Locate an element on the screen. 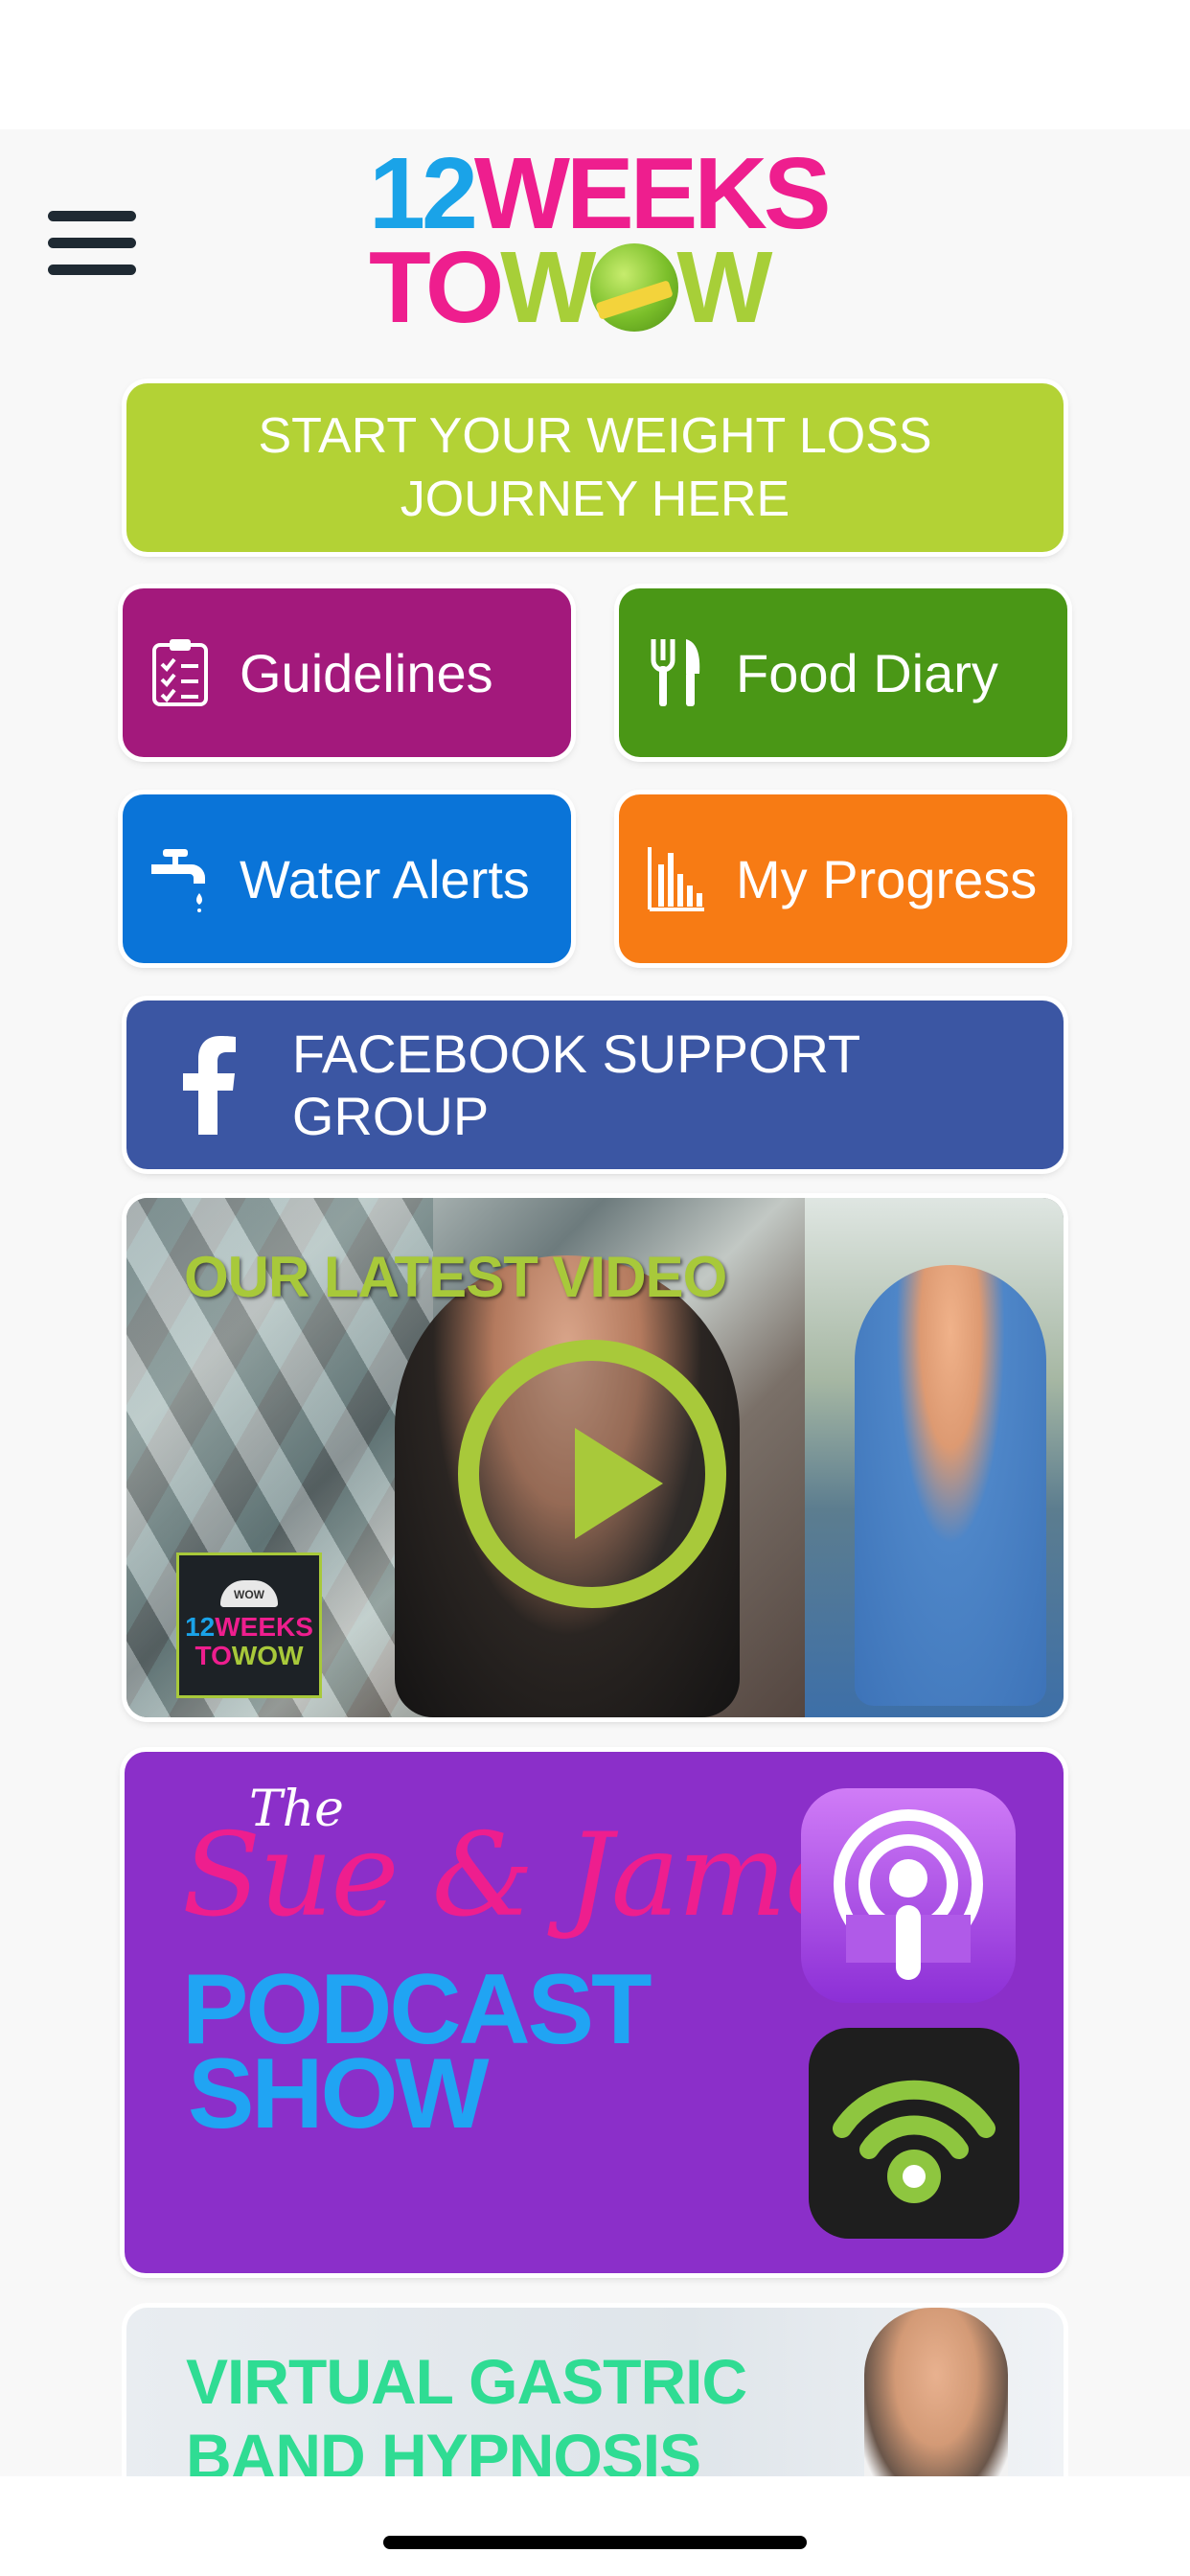  logo-w-1: W is located at coordinates (548, 287).